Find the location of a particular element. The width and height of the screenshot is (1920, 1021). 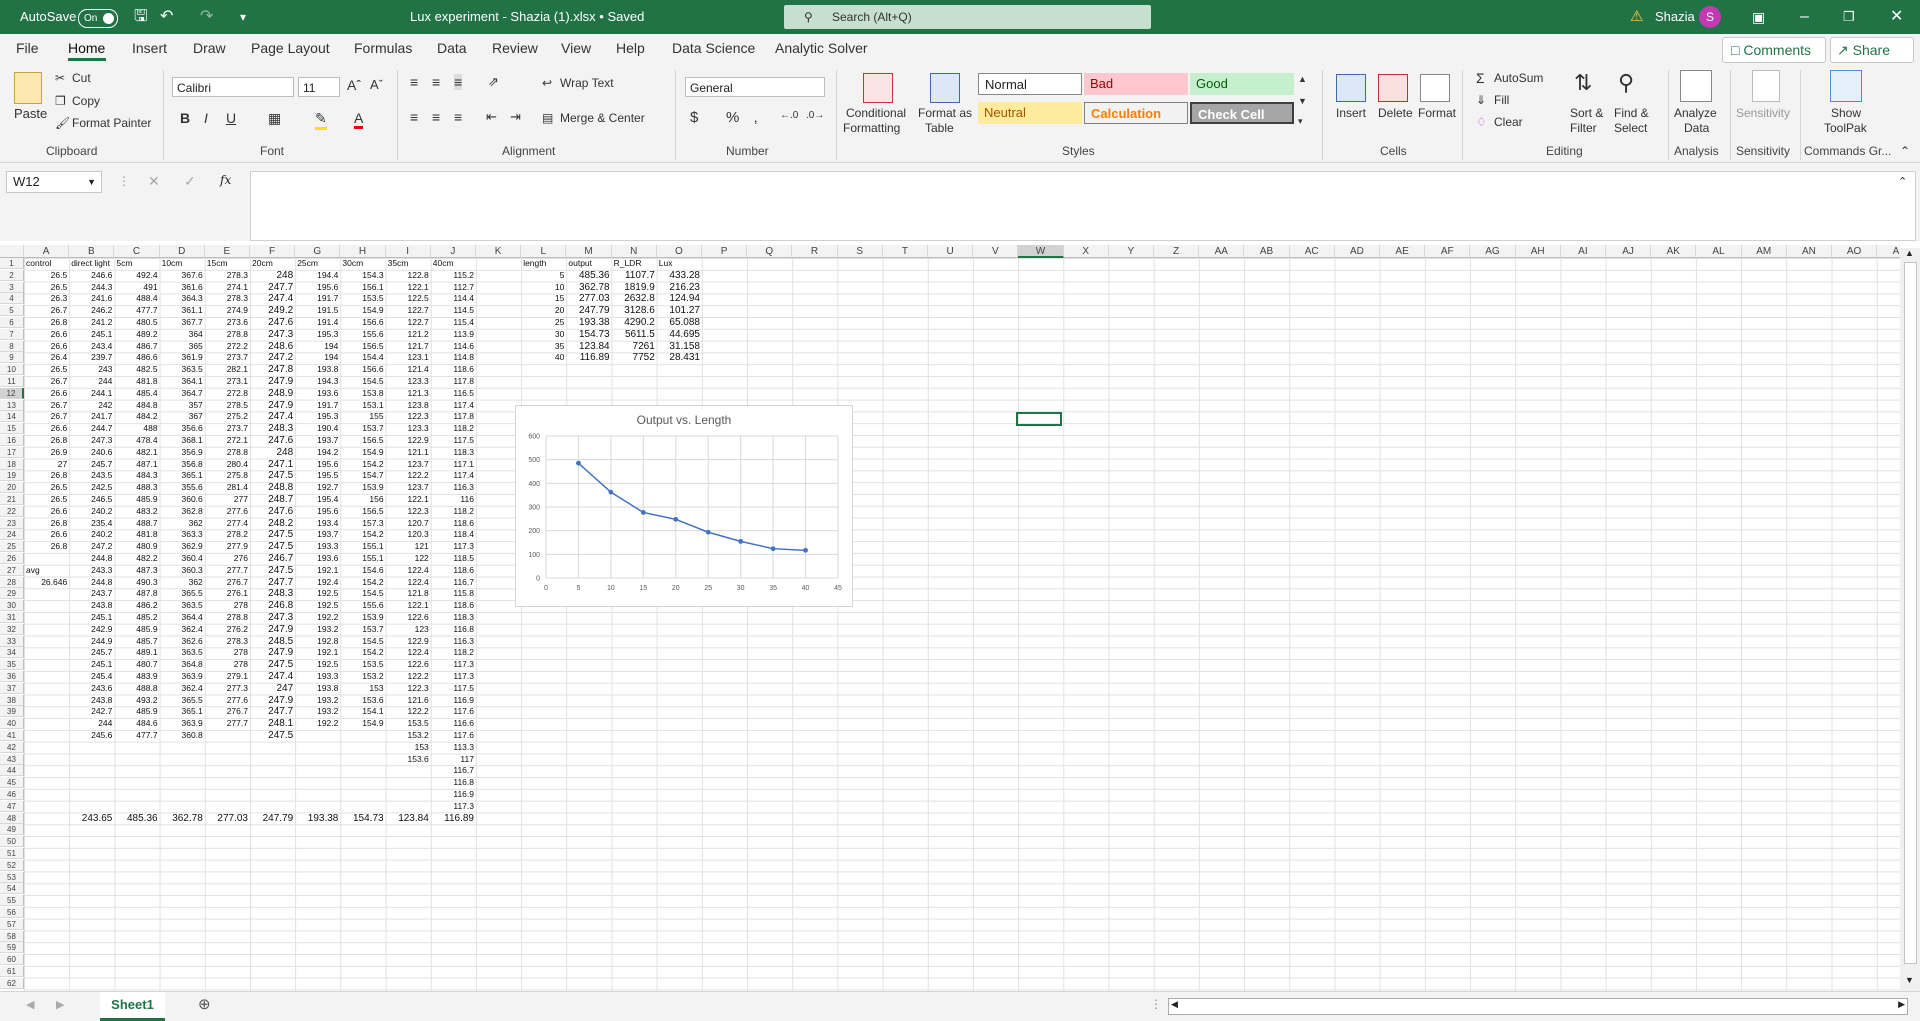

confirm-entry-icon: ✓ is located at coordinates (190, 181).